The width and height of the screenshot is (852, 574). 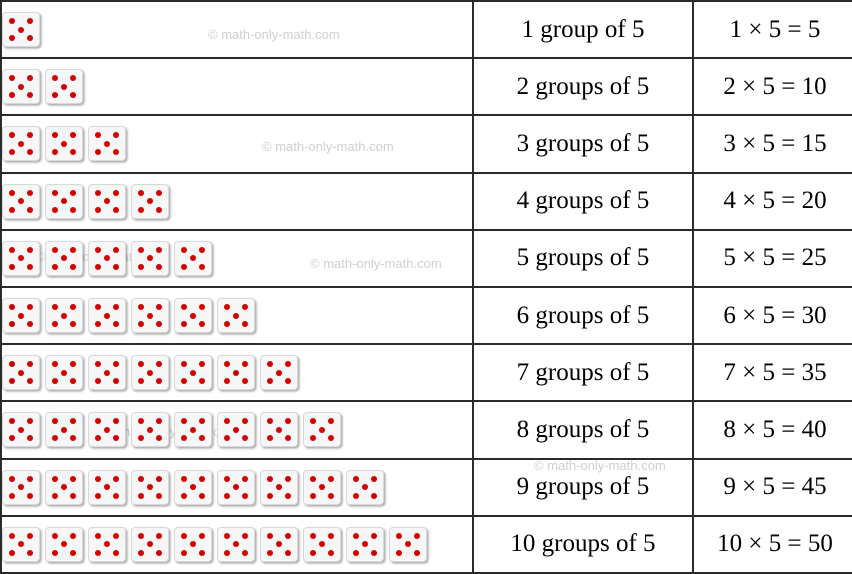 I want to click on equation-label: 10 × 5 = 50, so click(x=772, y=544).